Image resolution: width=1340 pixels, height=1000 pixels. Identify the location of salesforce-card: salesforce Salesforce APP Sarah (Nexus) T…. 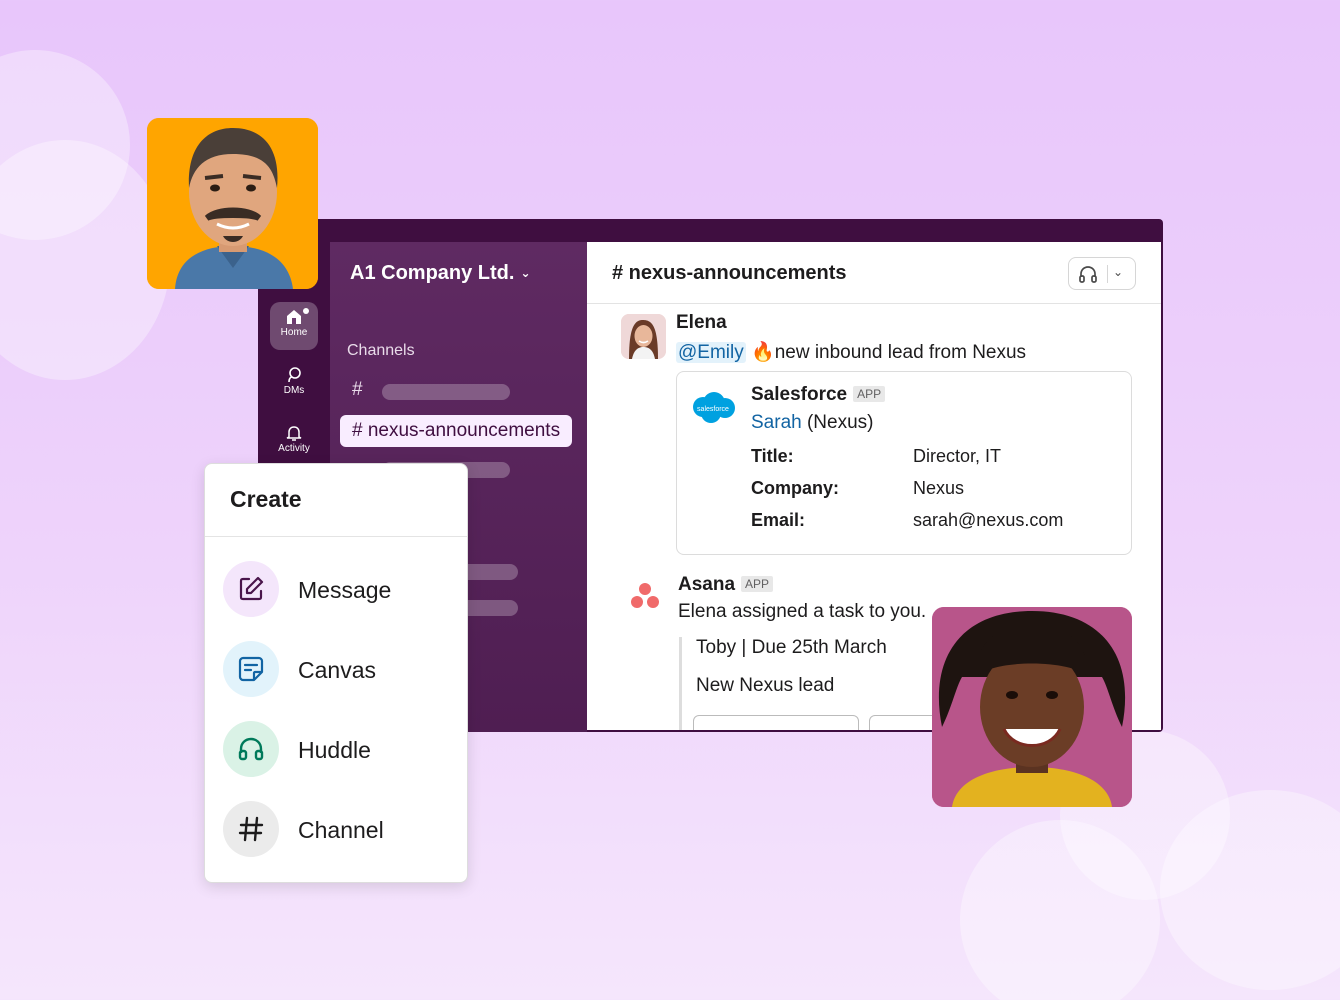
(904, 463).